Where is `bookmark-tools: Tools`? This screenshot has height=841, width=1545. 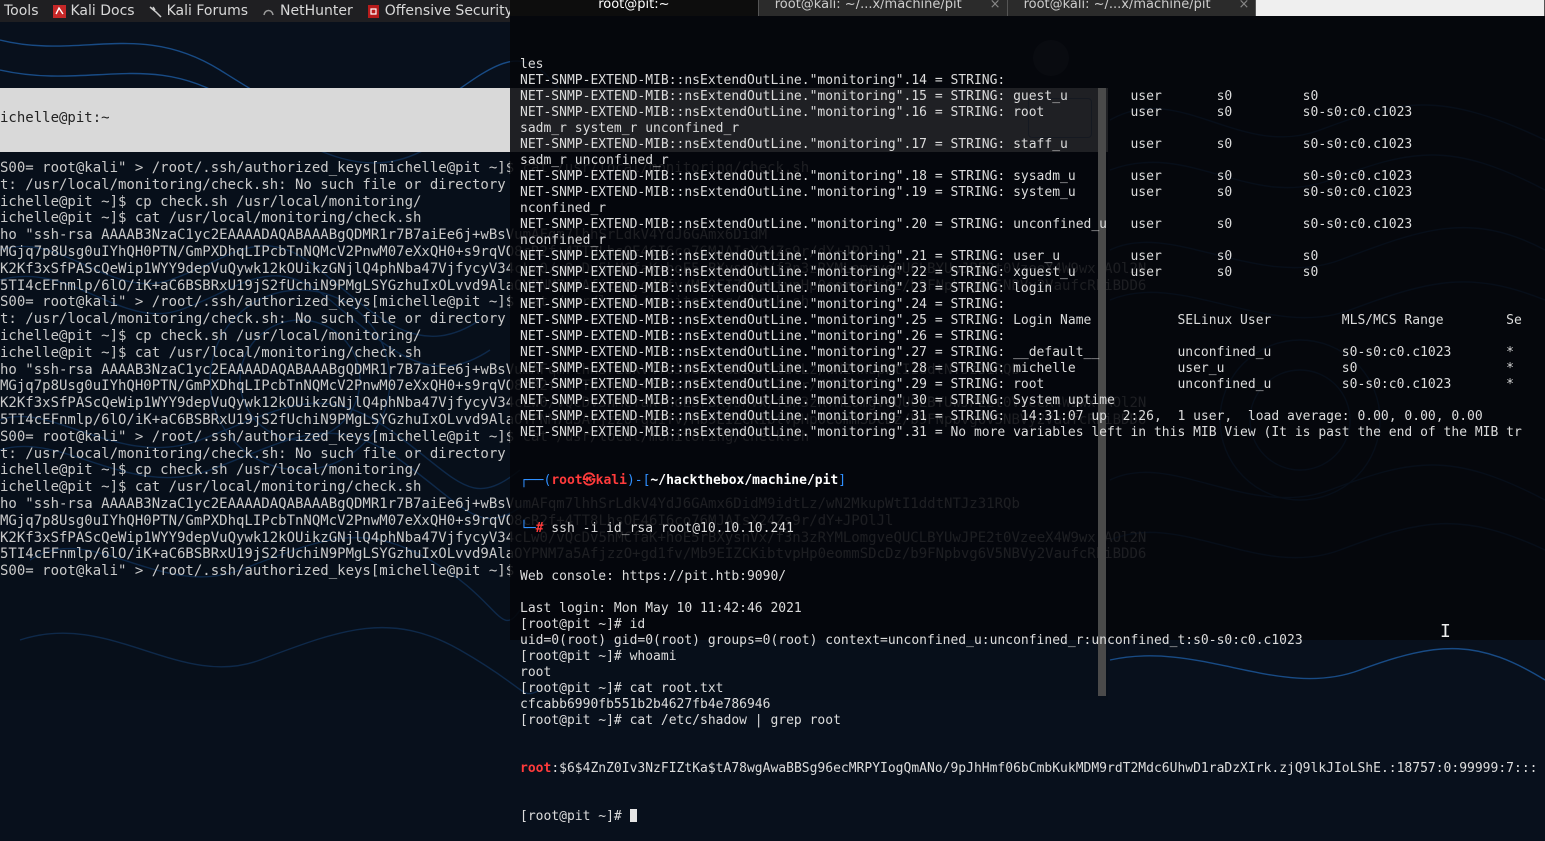 bookmark-tools: Tools is located at coordinates (21, 11).